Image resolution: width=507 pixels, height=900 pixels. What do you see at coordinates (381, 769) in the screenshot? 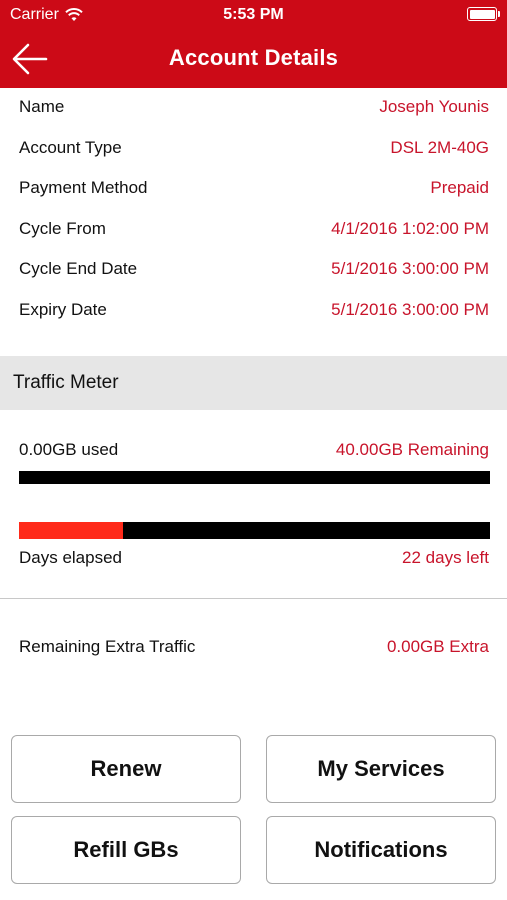
I see `my-services-button: My Services` at bounding box center [381, 769].